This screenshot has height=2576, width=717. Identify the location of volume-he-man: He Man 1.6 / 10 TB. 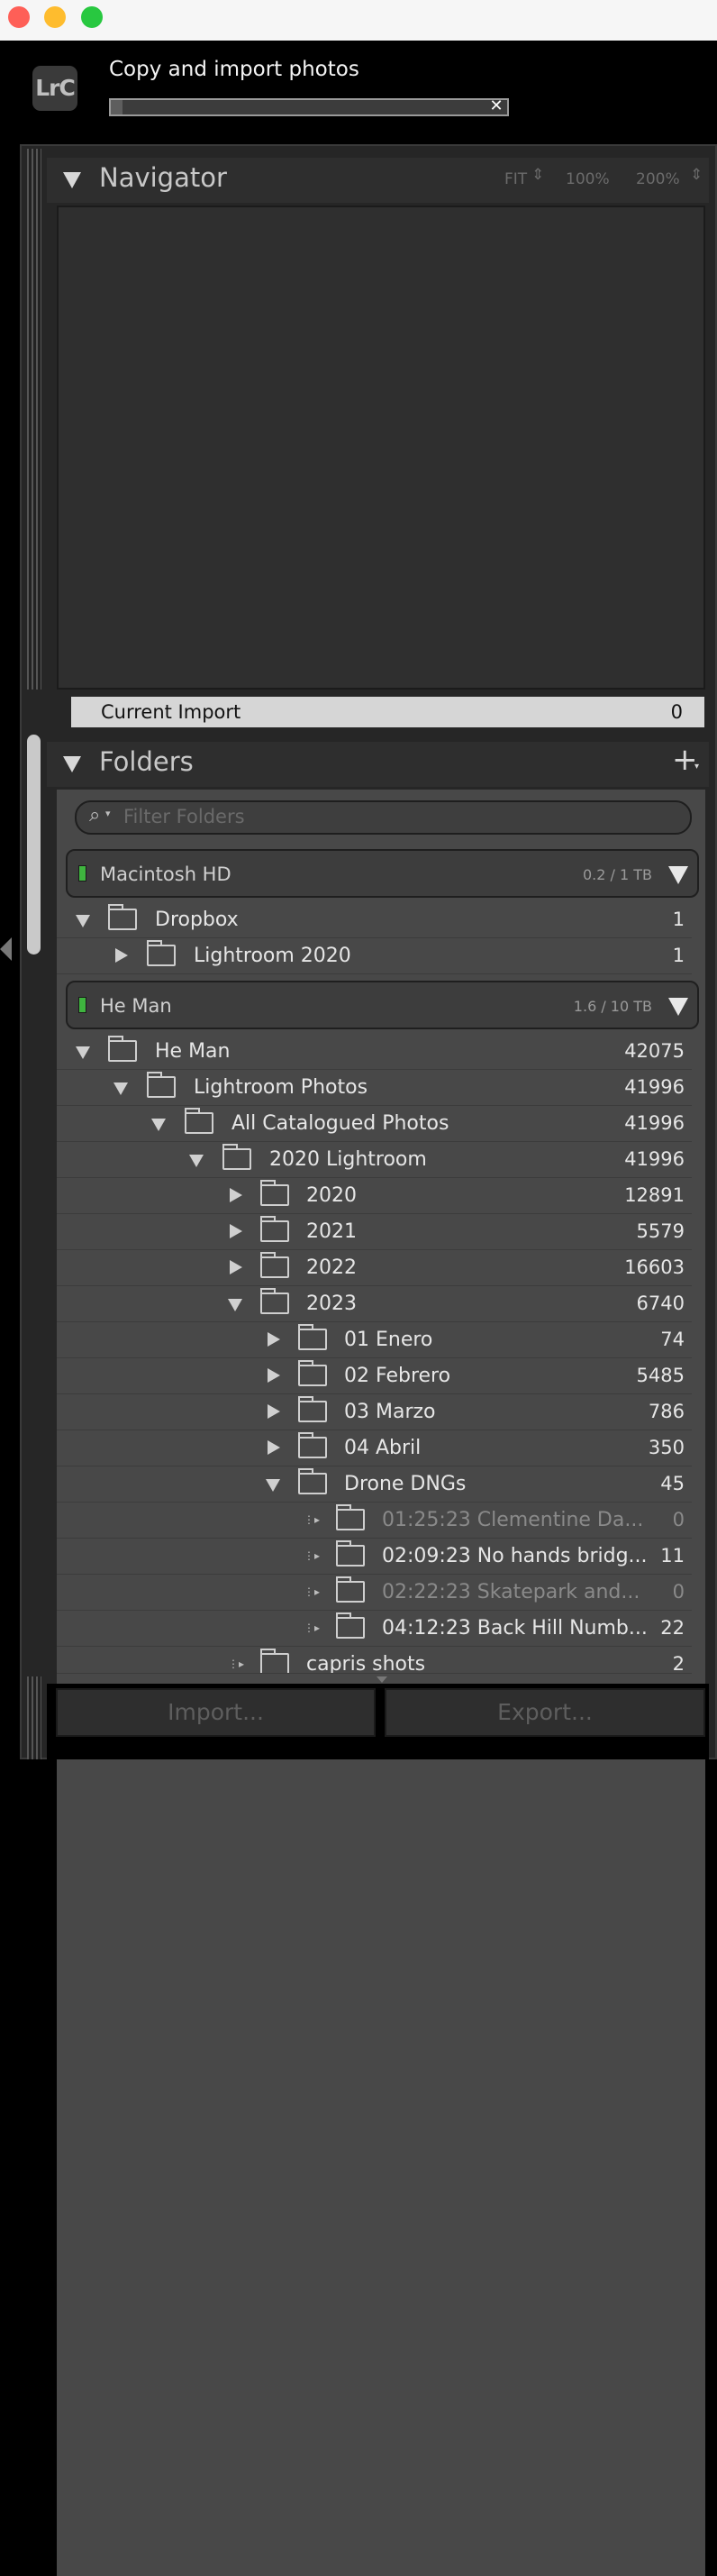
(382, 1005).